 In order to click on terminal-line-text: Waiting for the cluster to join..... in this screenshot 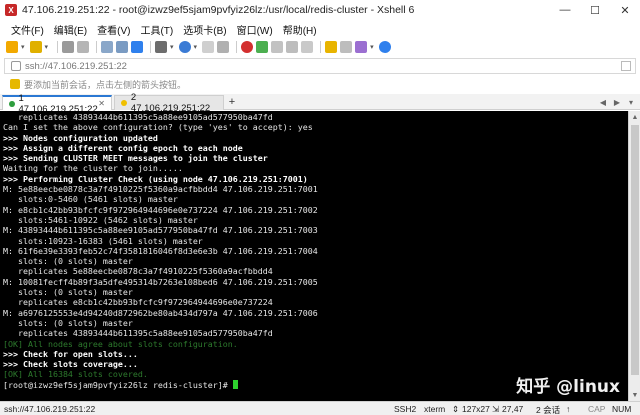, I will do `click(93, 168)`.